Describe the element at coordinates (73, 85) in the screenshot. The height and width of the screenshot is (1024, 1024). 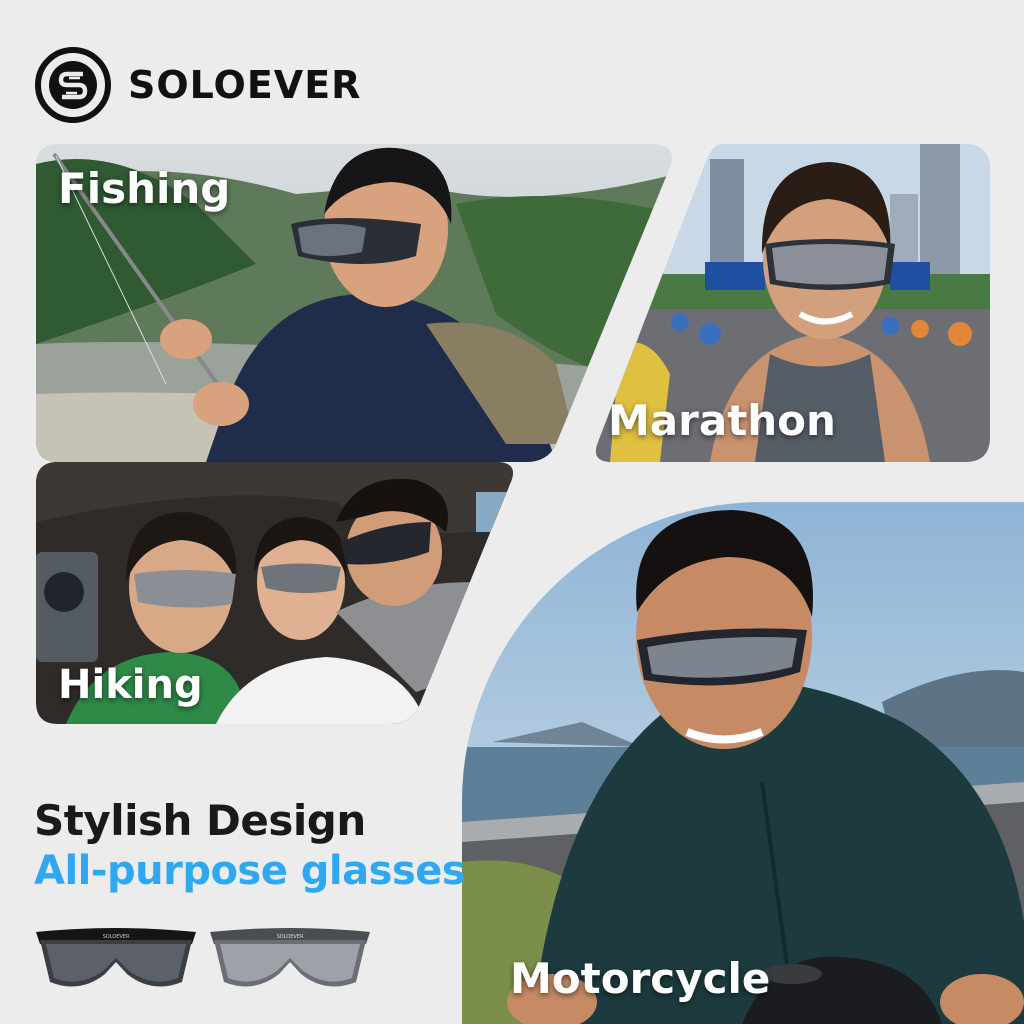
I see `s-monogram-icon` at that location.